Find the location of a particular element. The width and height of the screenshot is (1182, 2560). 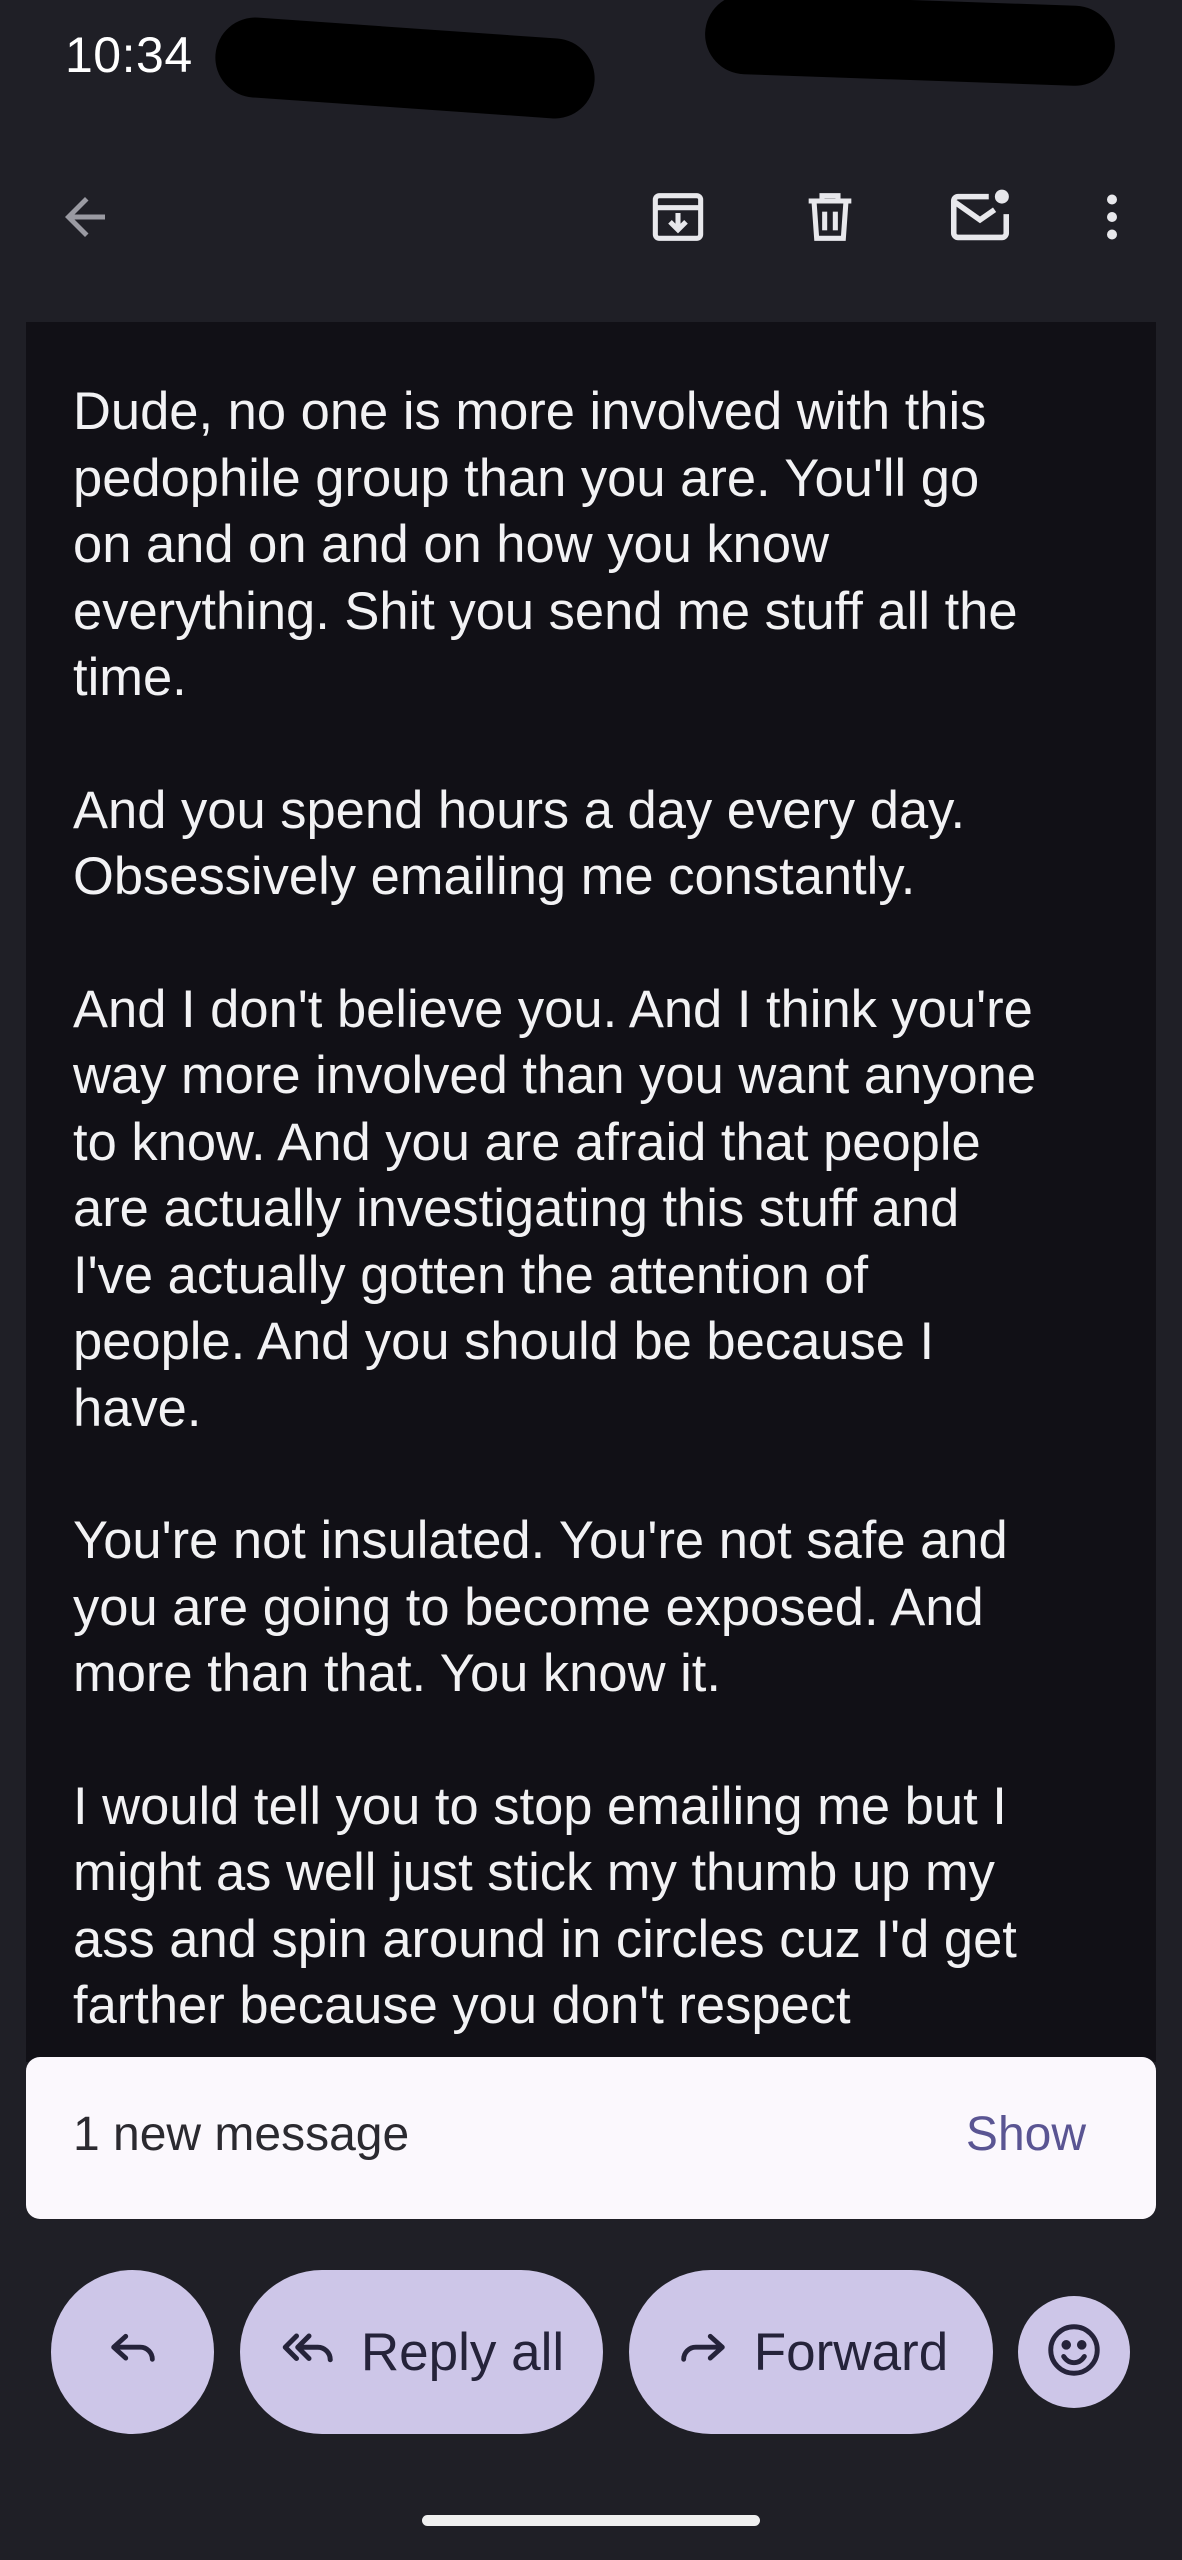

arrow-left-icon is located at coordinates (85, 217).